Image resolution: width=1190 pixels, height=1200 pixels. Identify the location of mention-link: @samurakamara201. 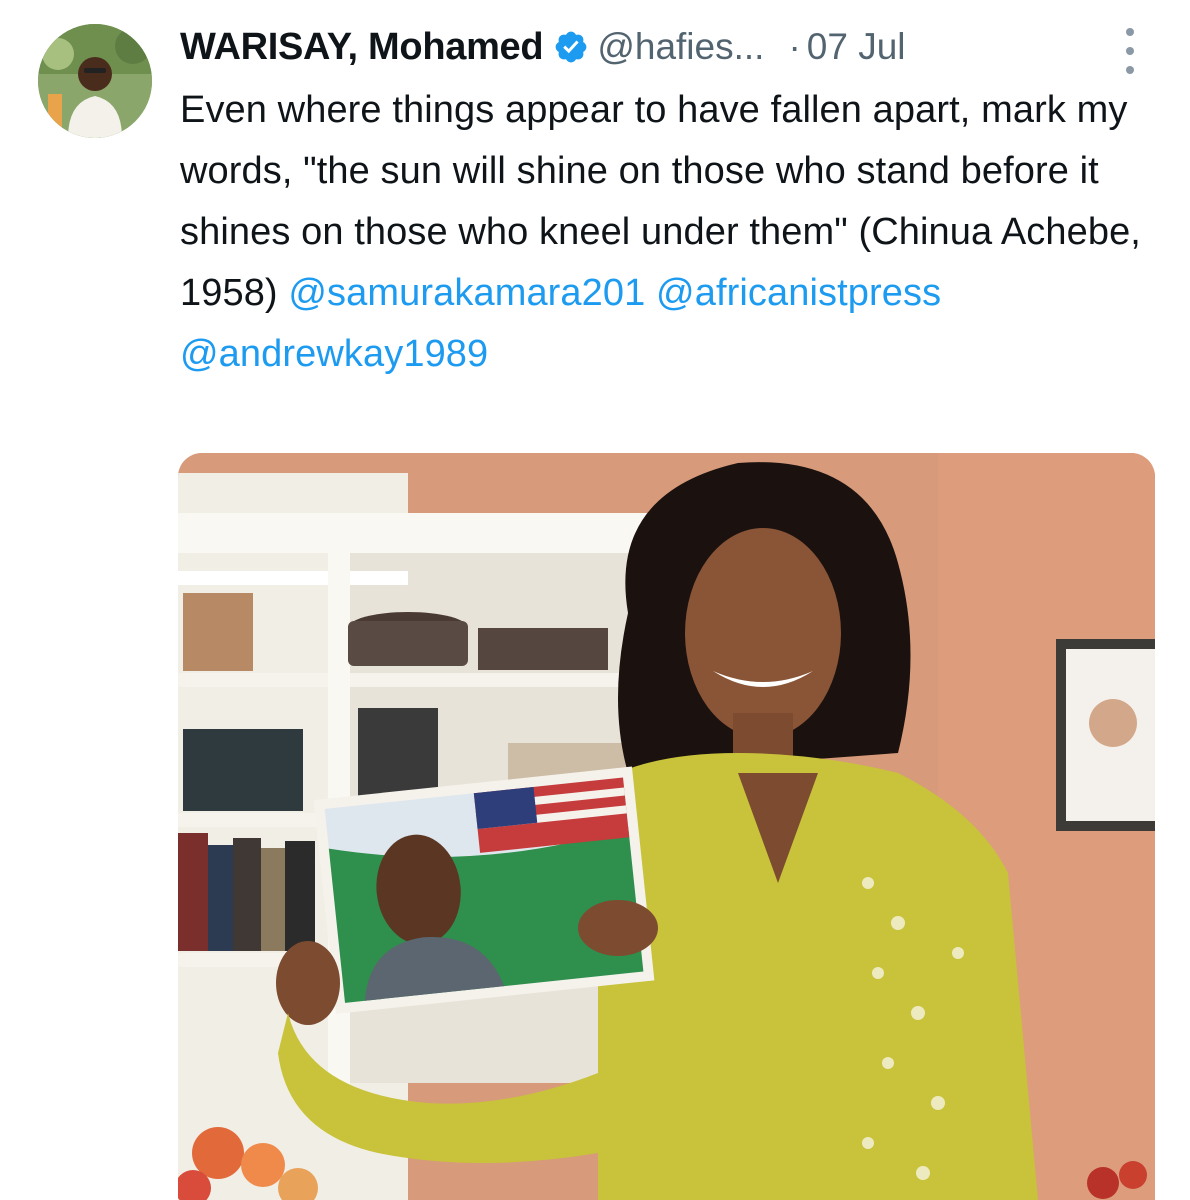
(466, 293).